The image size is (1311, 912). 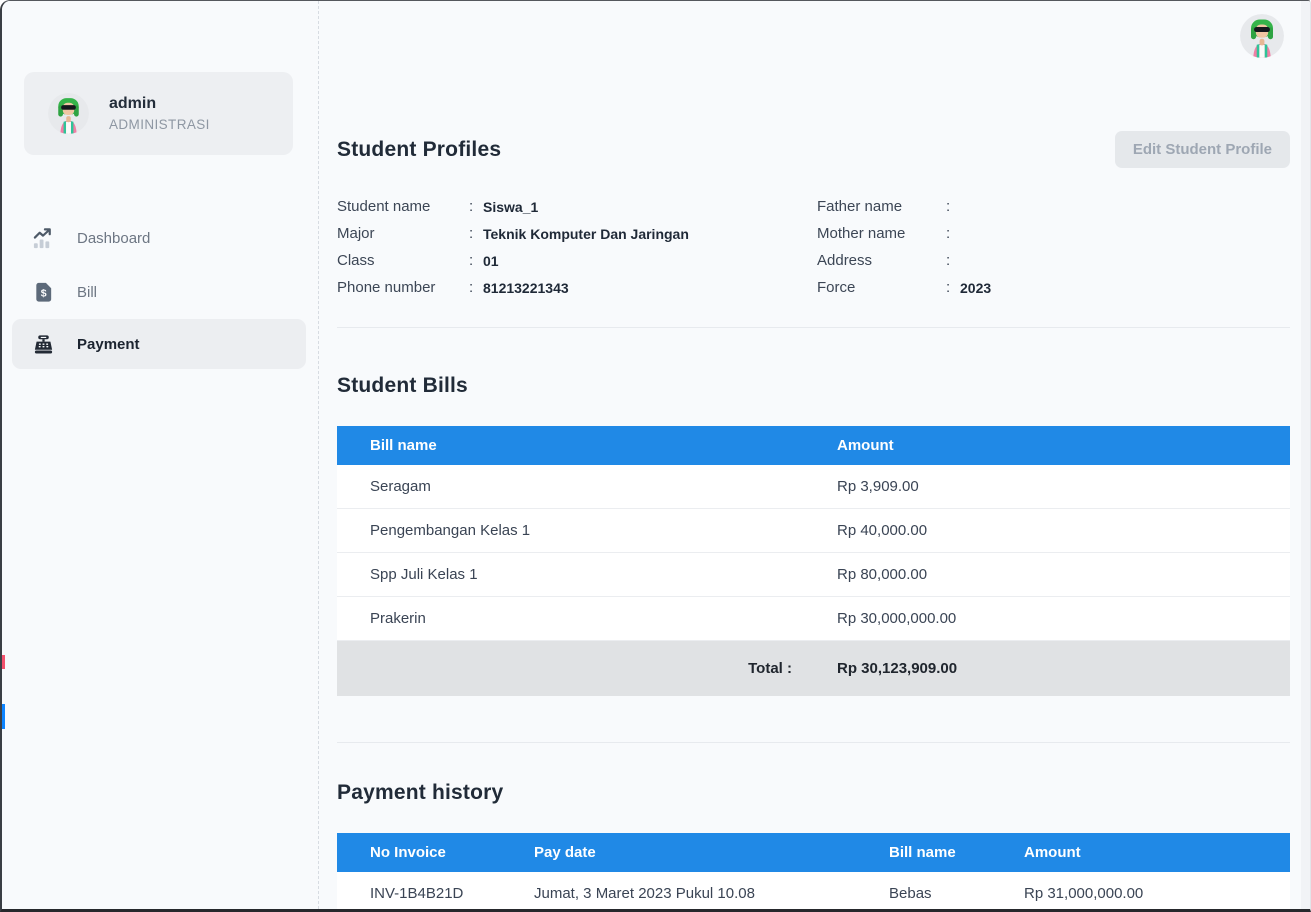 What do you see at coordinates (897, 668) in the screenshot?
I see `total-value: Rp 30,123,909.00` at bounding box center [897, 668].